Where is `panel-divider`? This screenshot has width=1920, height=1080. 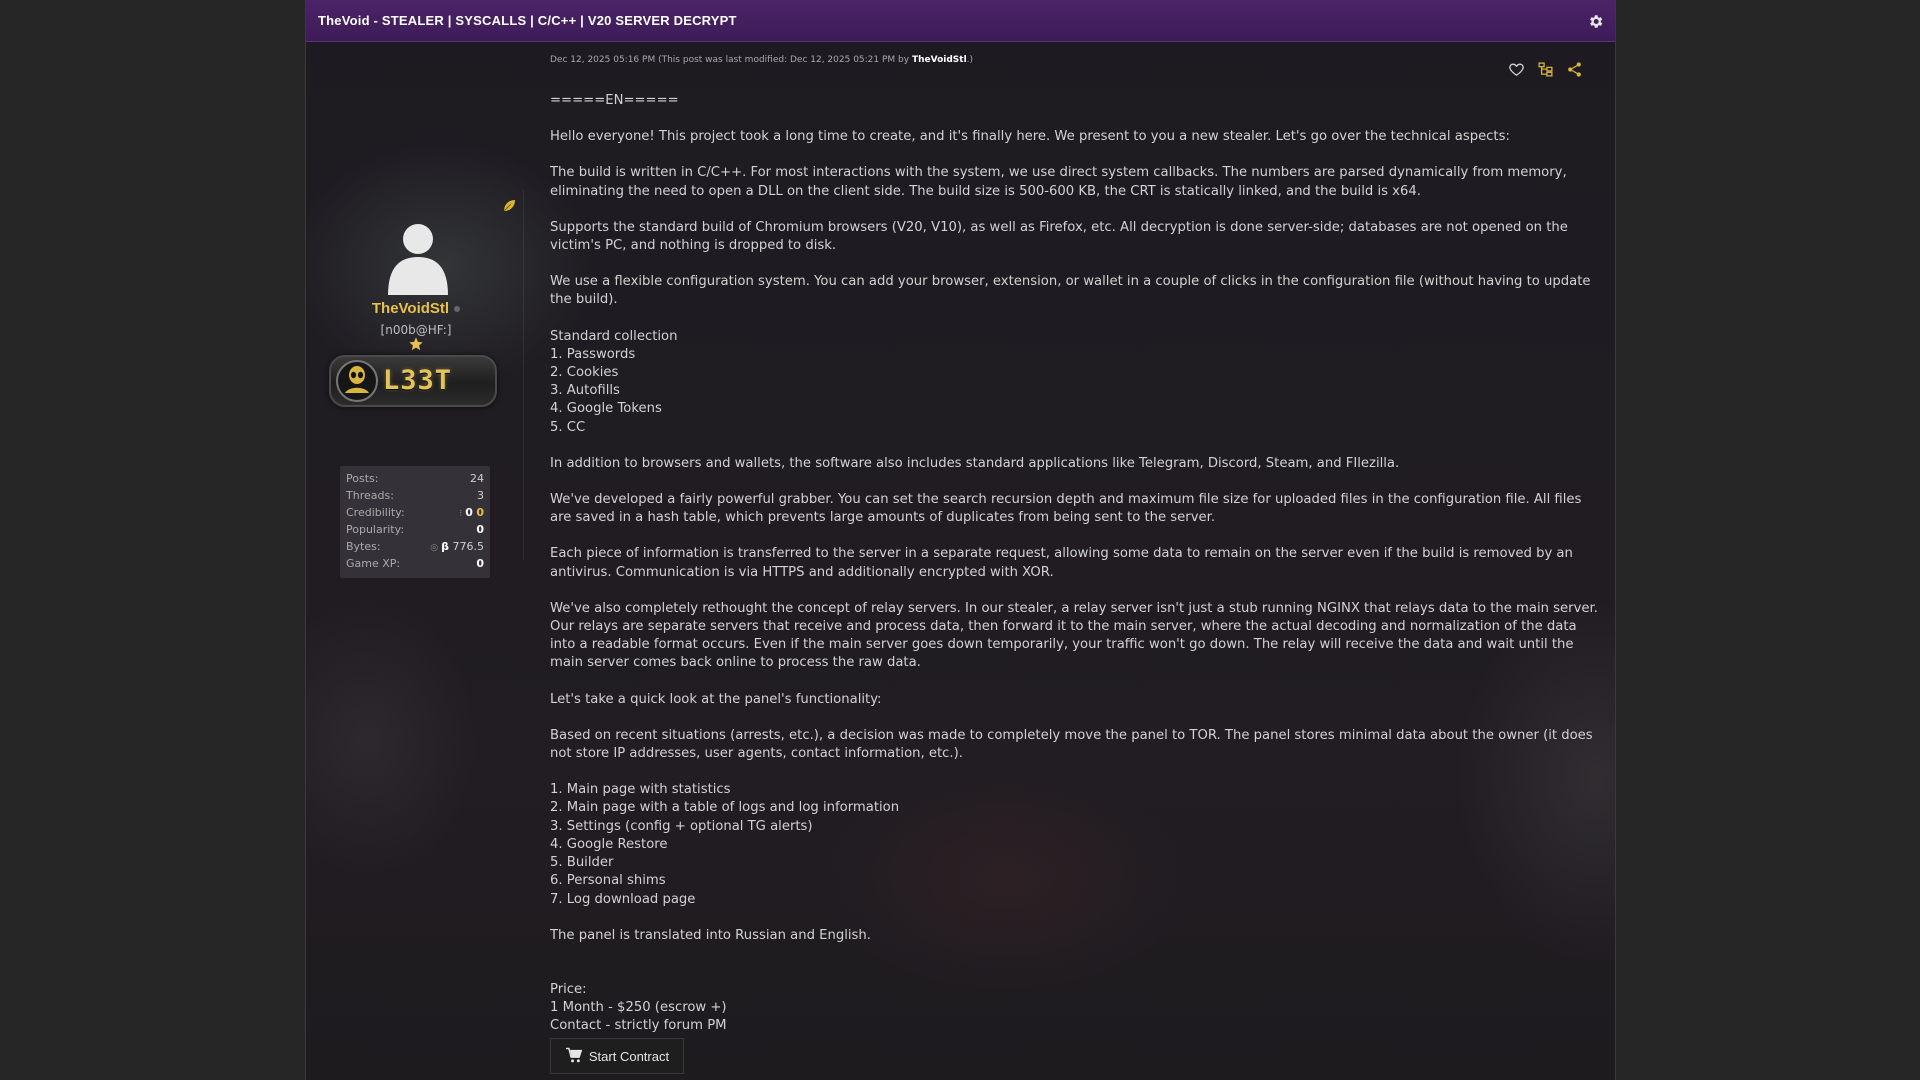
panel-divider is located at coordinates (523, 375).